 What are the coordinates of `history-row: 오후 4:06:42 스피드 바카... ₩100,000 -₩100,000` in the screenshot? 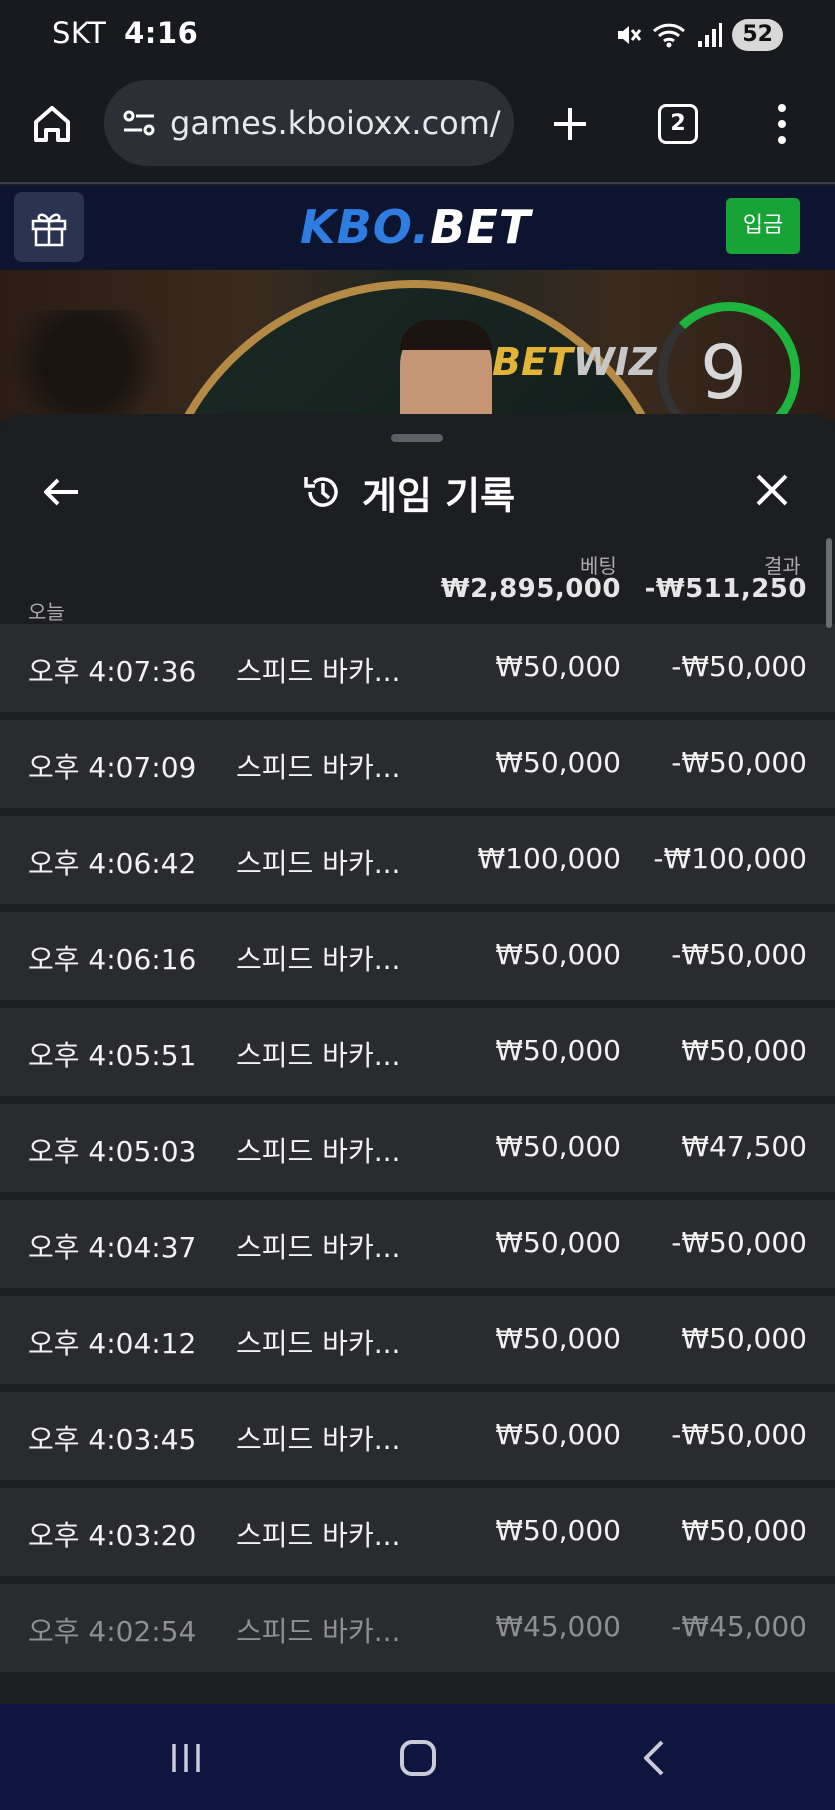 It's located at (417, 860).